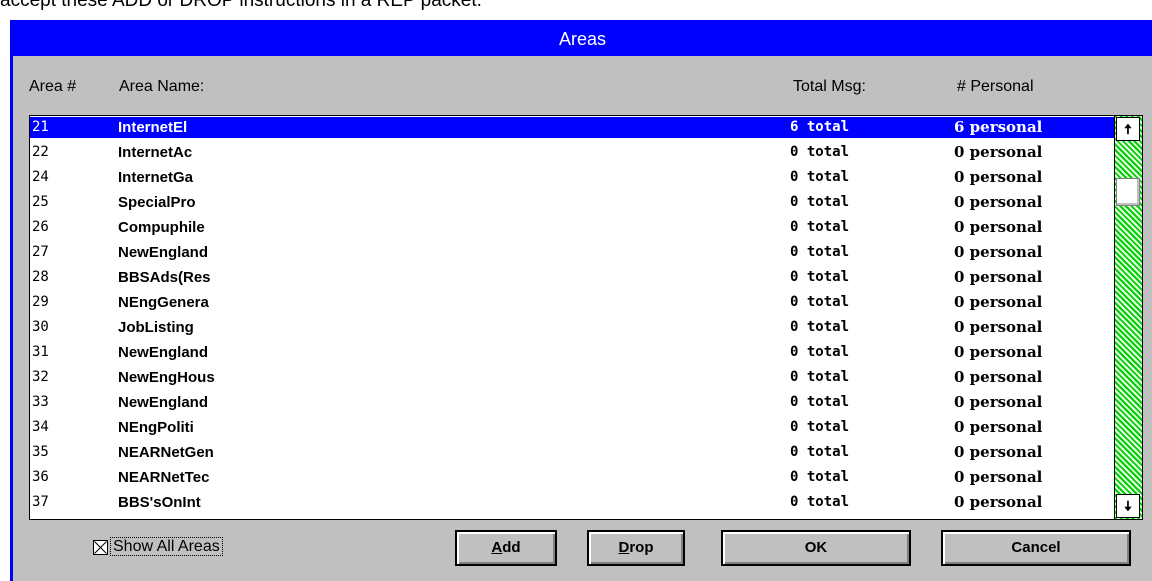 The image size is (1152, 581). I want to click on area-name-cell: NEARNetTec, so click(164, 477).